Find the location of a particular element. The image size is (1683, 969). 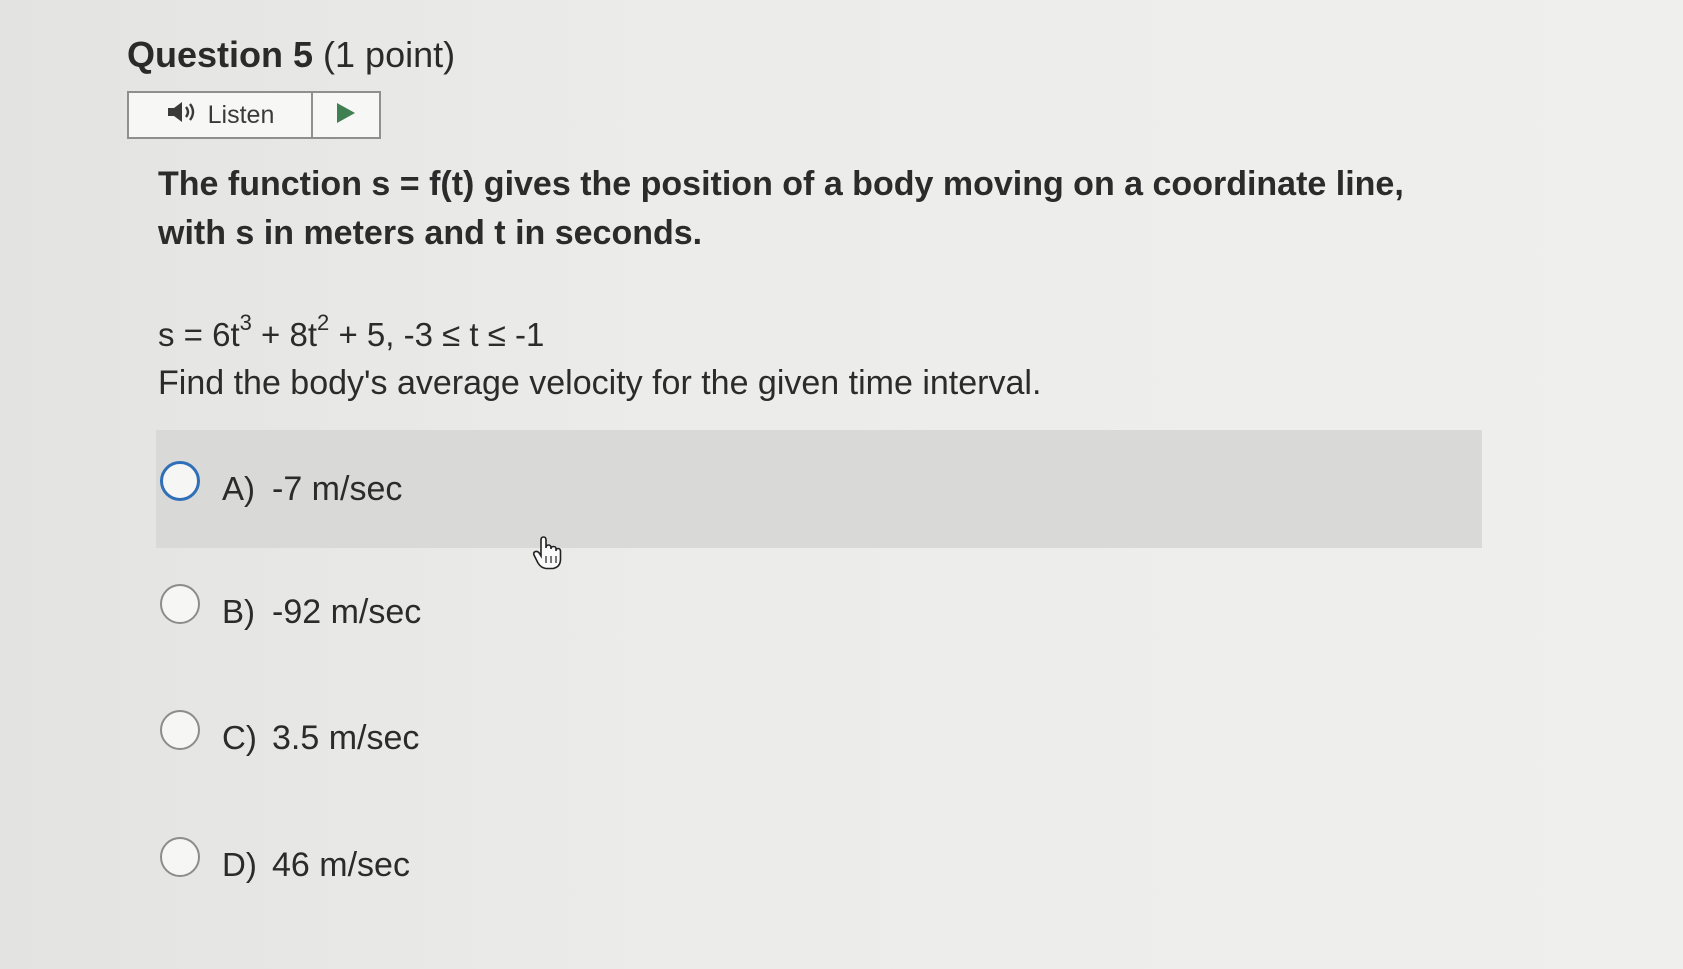

hand-cursor-icon is located at coordinates (547, 555).